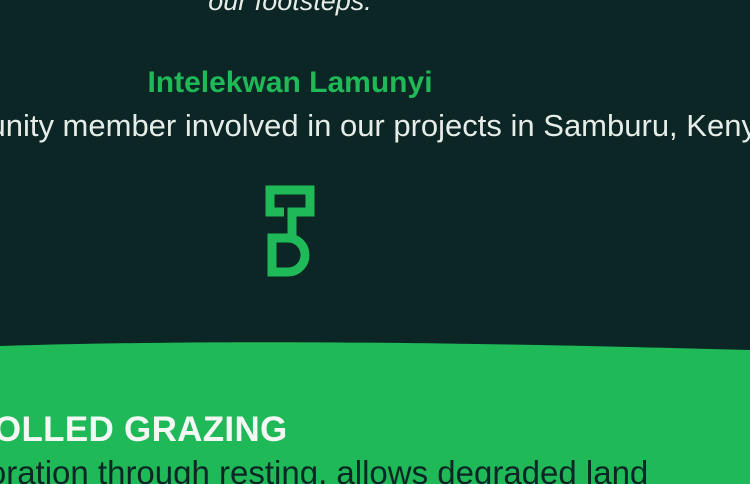 The height and width of the screenshot is (484, 750). Describe the element at coordinates (290, 82) in the screenshot. I see `testimonial-author-name: Intelekwan Lamunyi` at that location.